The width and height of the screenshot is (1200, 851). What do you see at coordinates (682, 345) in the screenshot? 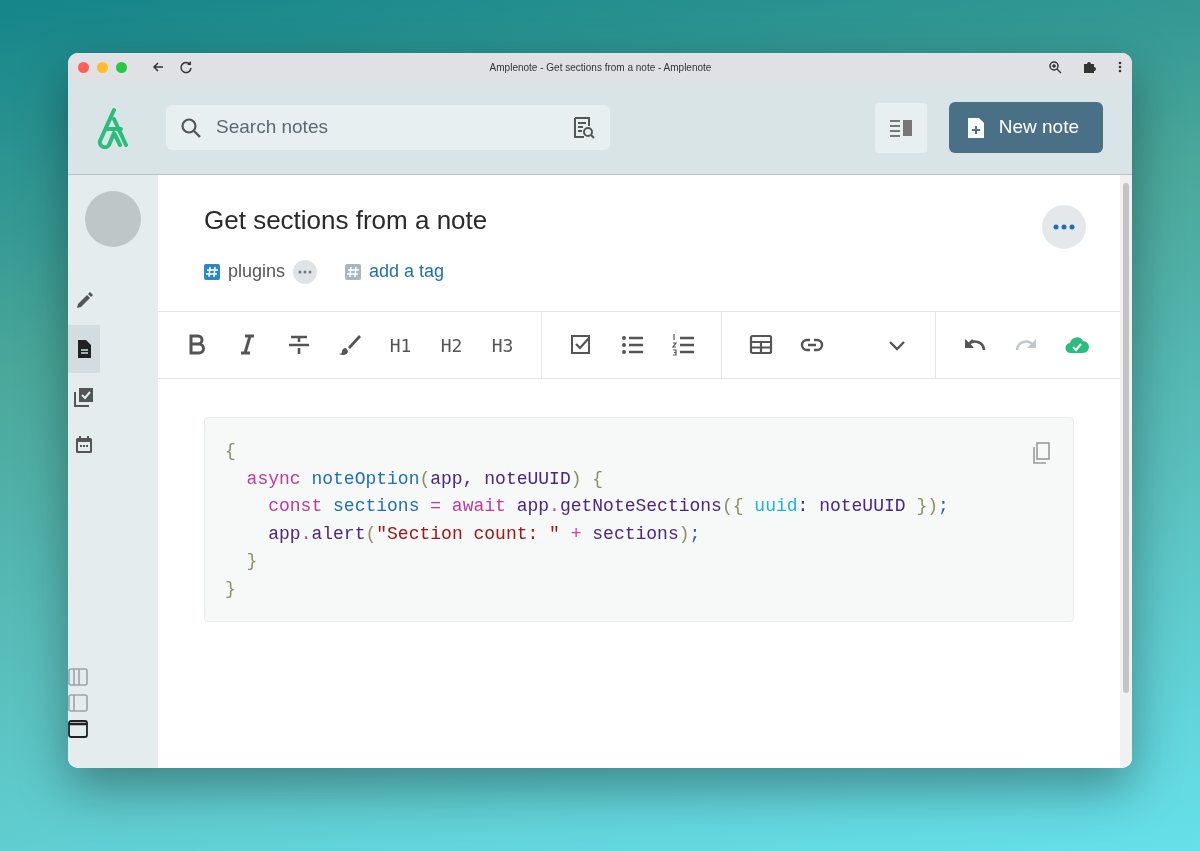
I see `numbered-list-icon` at bounding box center [682, 345].